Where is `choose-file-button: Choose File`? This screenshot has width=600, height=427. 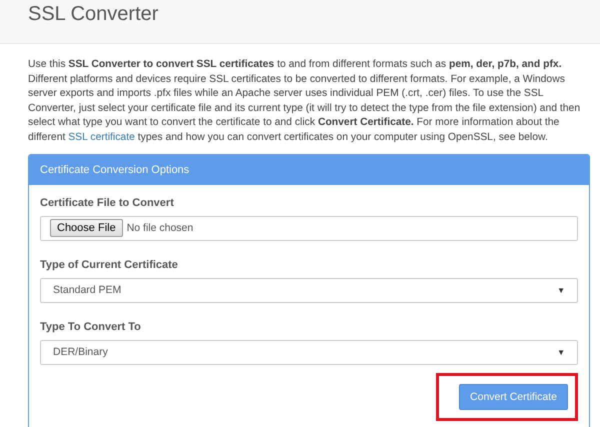
choose-file-button: Choose File is located at coordinates (86, 228).